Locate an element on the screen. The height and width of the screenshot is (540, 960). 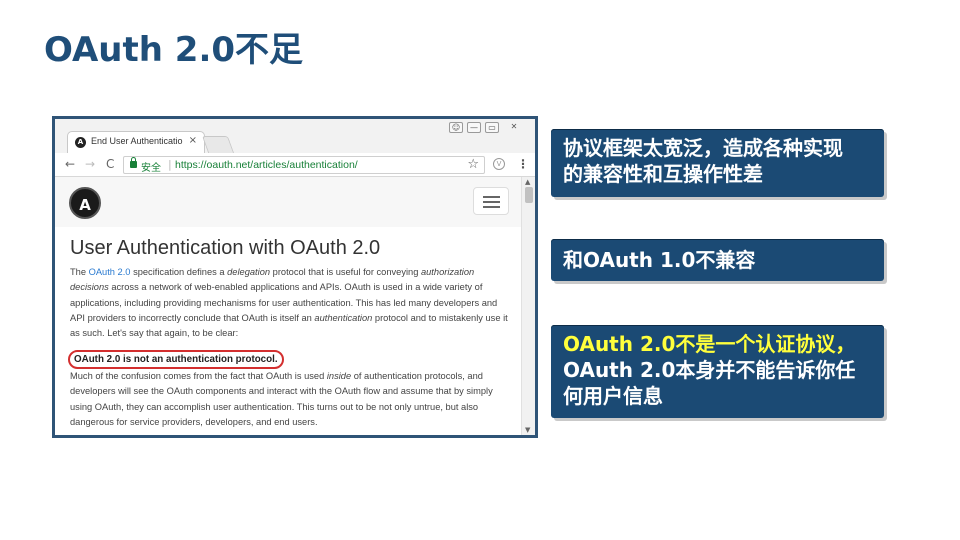
secure-label: 安全 is located at coordinates (151, 168).